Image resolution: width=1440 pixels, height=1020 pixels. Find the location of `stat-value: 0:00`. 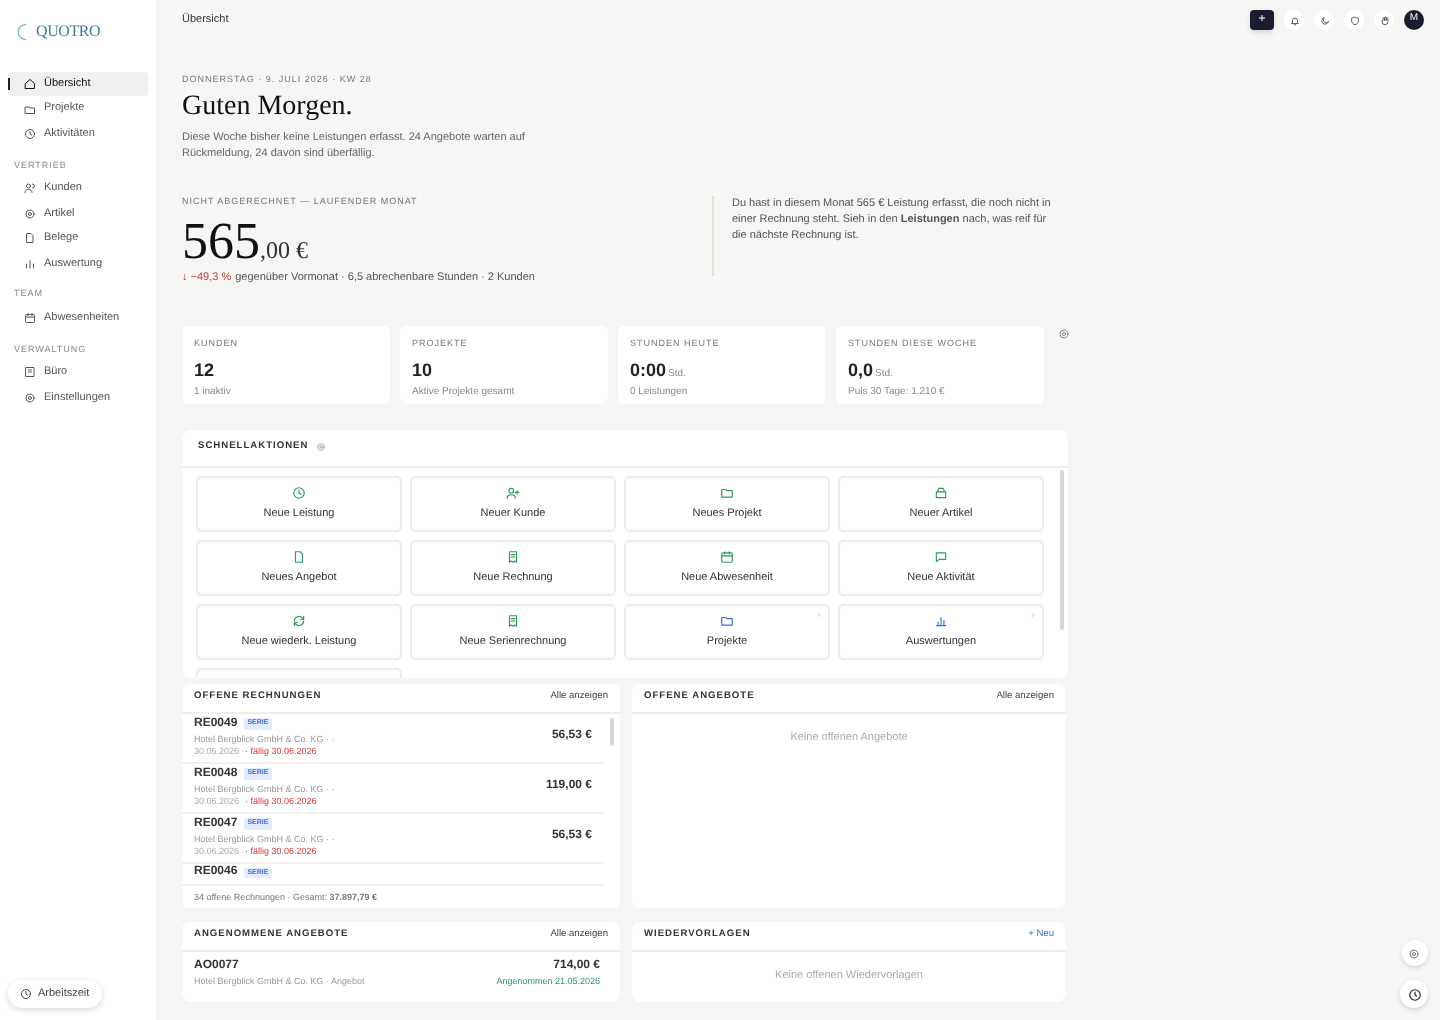

stat-value: 0:00 is located at coordinates (648, 370).